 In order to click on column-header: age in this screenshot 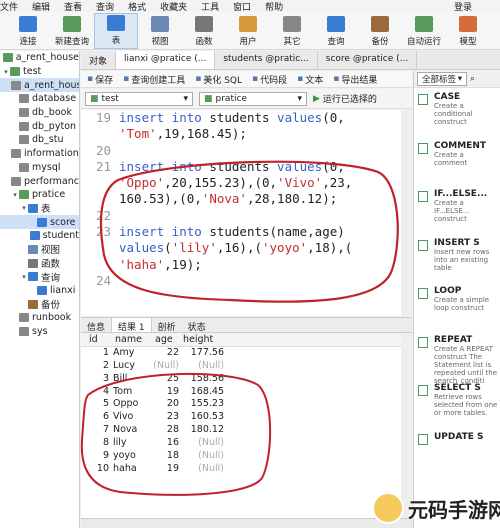, I will do `click(167, 340)`.